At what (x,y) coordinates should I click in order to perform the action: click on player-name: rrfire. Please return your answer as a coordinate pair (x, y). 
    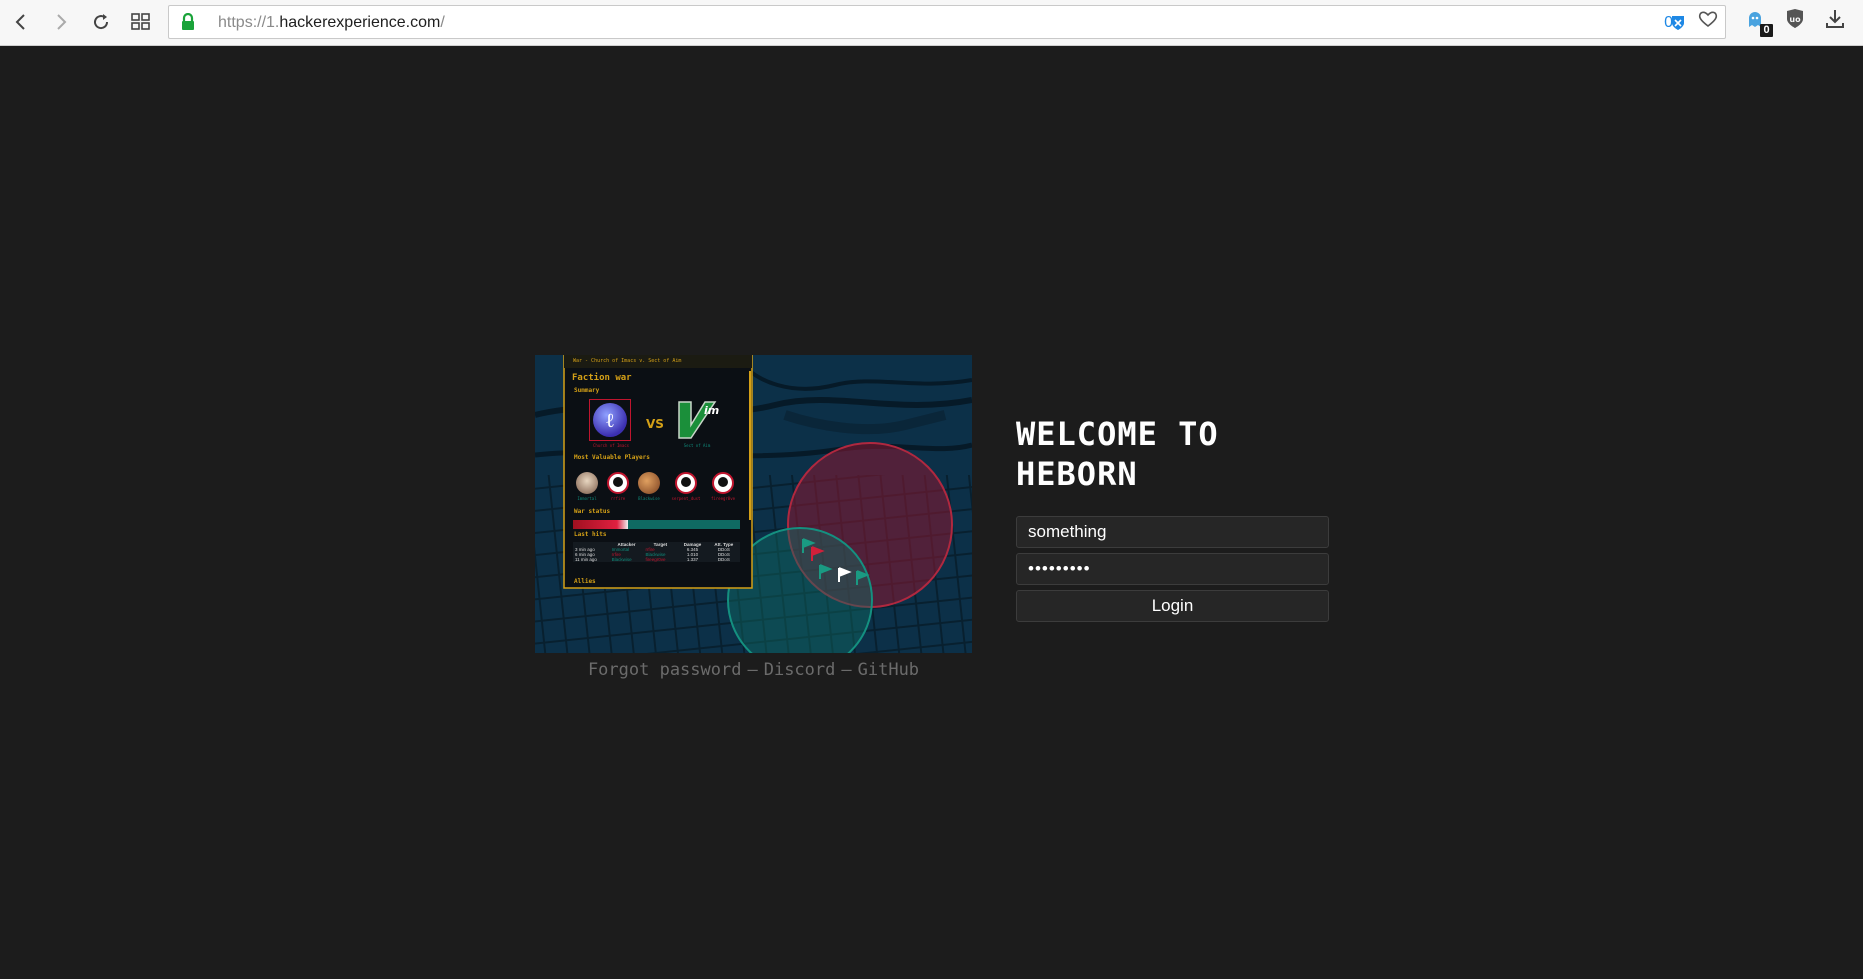
    Looking at the image, I should click on (618, 498).